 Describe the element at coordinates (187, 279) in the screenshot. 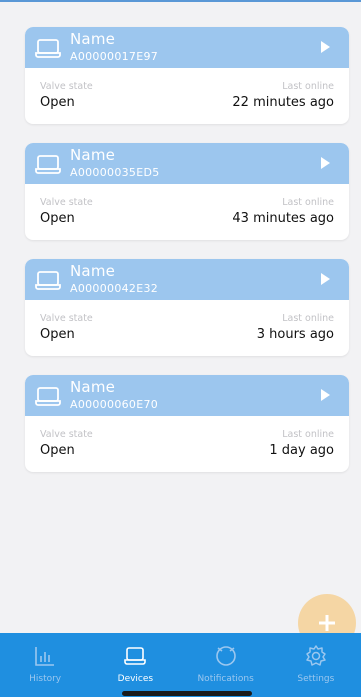

I see `device-card-header: Name A00000042E32` at that location.